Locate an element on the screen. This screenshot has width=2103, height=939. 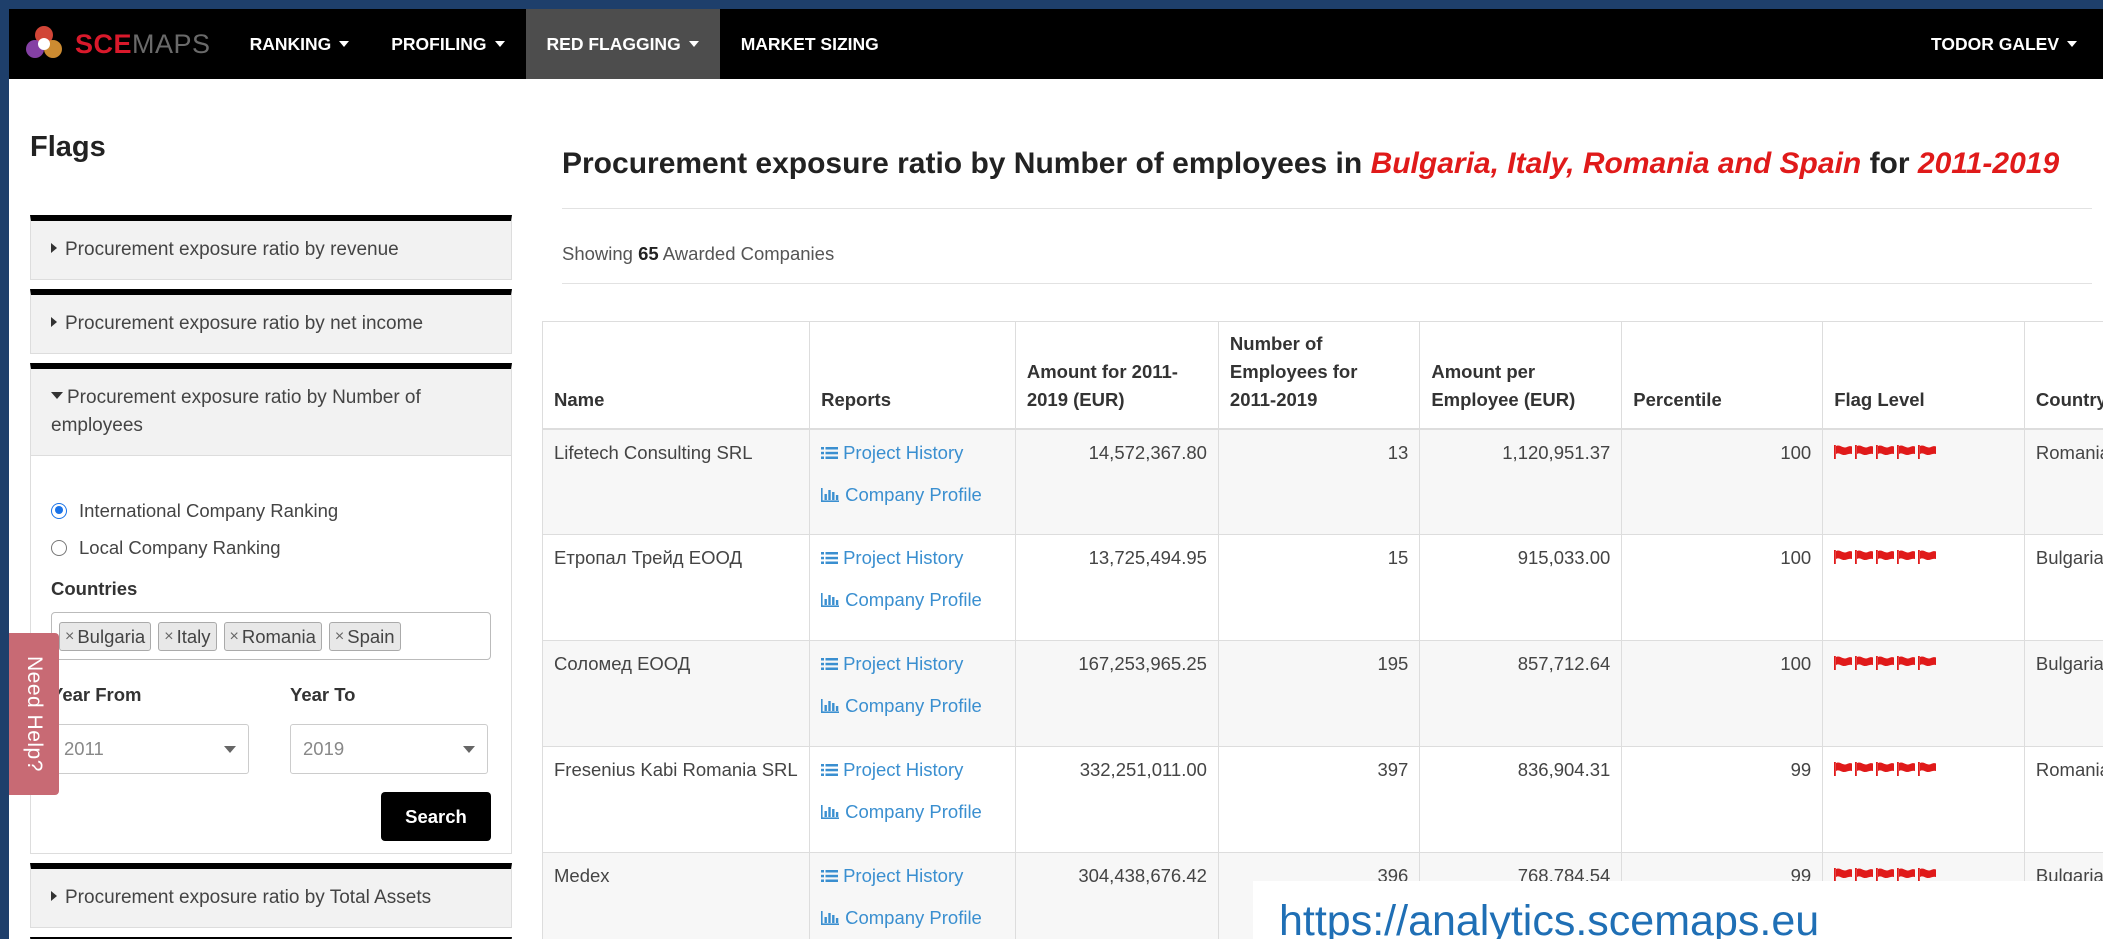
nav-ranking: RANKING is located at coordinates (300, 44).